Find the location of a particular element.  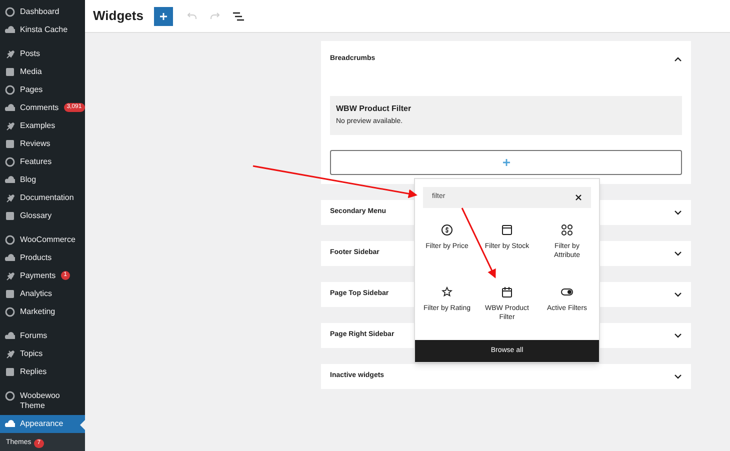

sidebar-item: Pages is located at coordinates (42, 90).